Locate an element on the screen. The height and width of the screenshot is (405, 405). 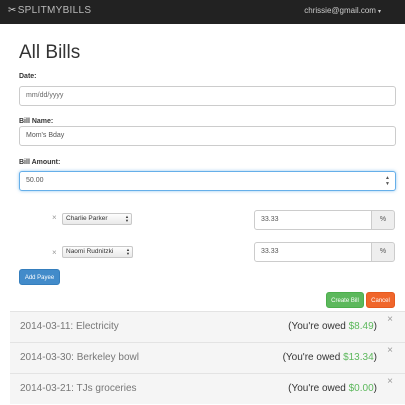
payee-select: Charlie Parker ▲ ▼ is located at coordinates (97, 219).